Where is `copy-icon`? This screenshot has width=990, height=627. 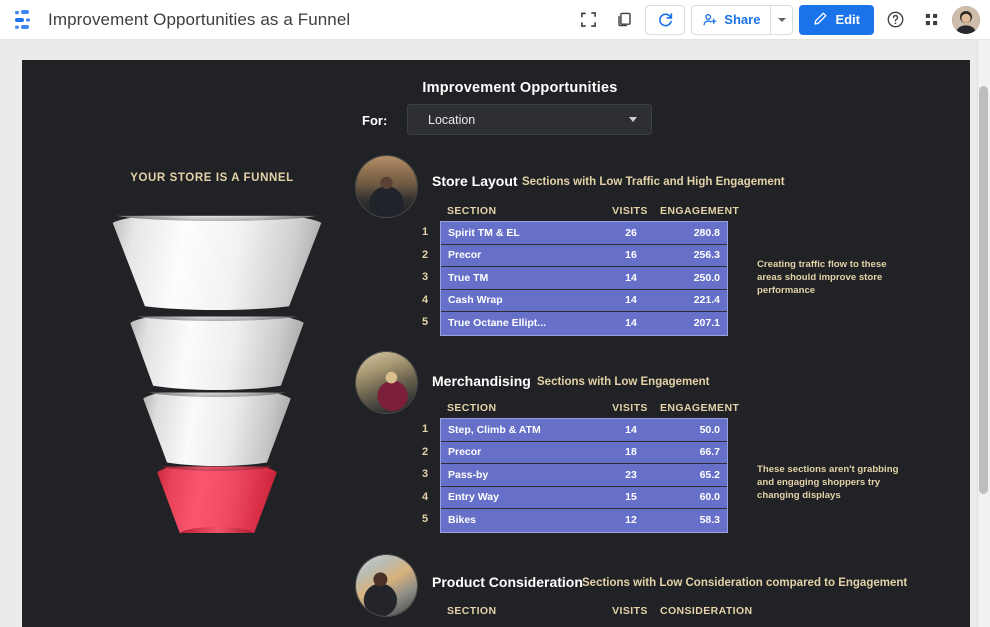
copy-icon is located at coordinates (624, 20).